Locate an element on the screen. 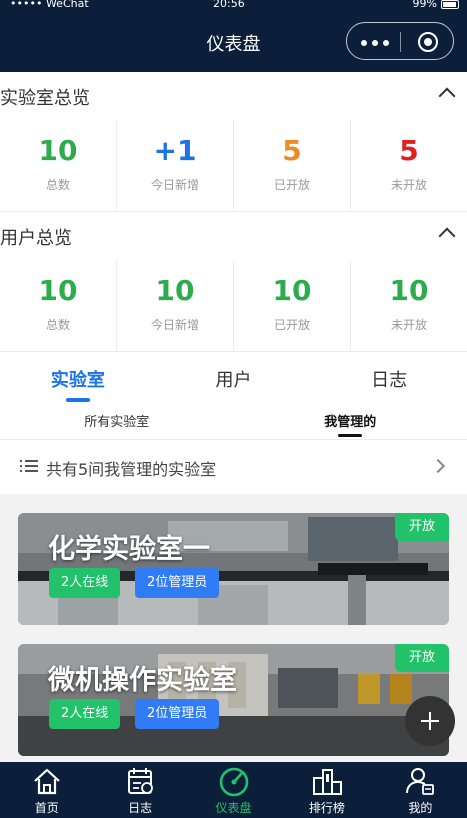 The image size is (467, 818). bottom-tab-bar: 首页 日志 仪表盘 排行榜 我的 is located at coordinates (233, 790).